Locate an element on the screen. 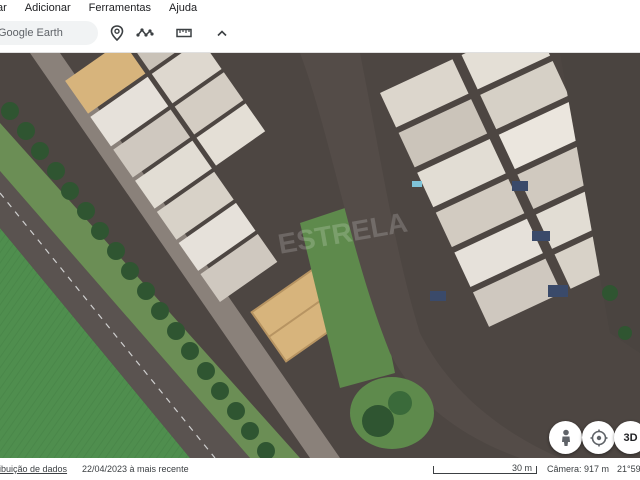 The image size is (640, 480). search-input: Google Earth is located at coordinates (49, 33).